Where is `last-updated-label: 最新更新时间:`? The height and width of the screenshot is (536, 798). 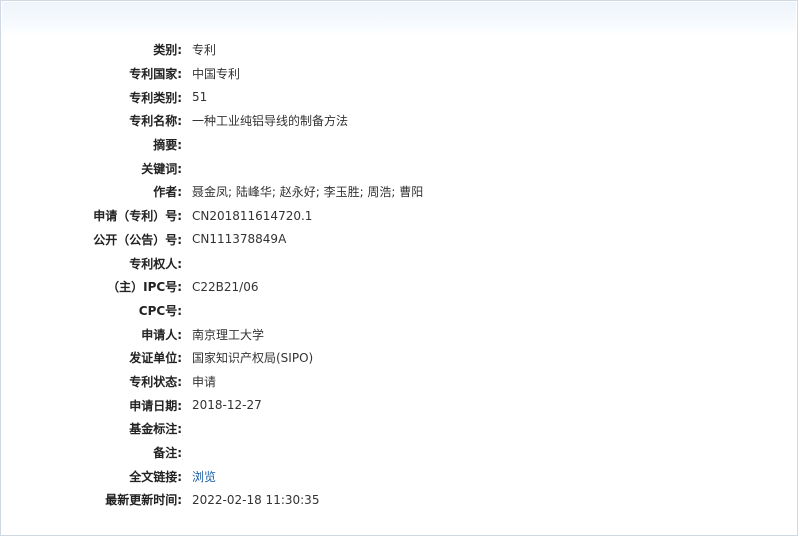 last-updated-label: 最新更新时间: is located at coordinates (143, 500).